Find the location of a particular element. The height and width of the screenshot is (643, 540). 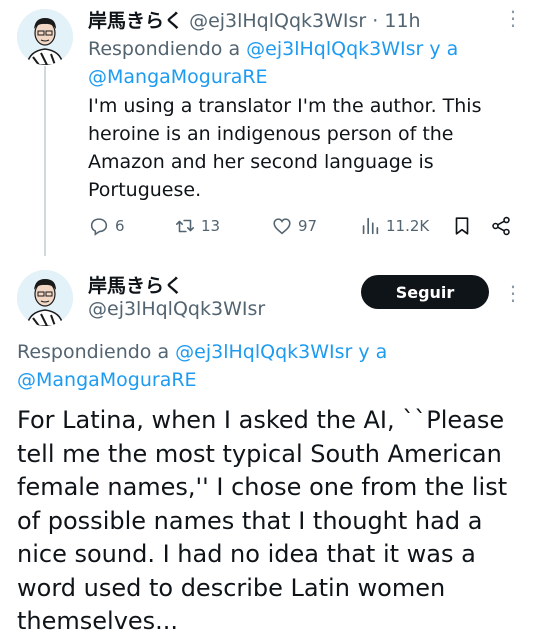

reply-button: 6 is located at coordinates (106, 226).